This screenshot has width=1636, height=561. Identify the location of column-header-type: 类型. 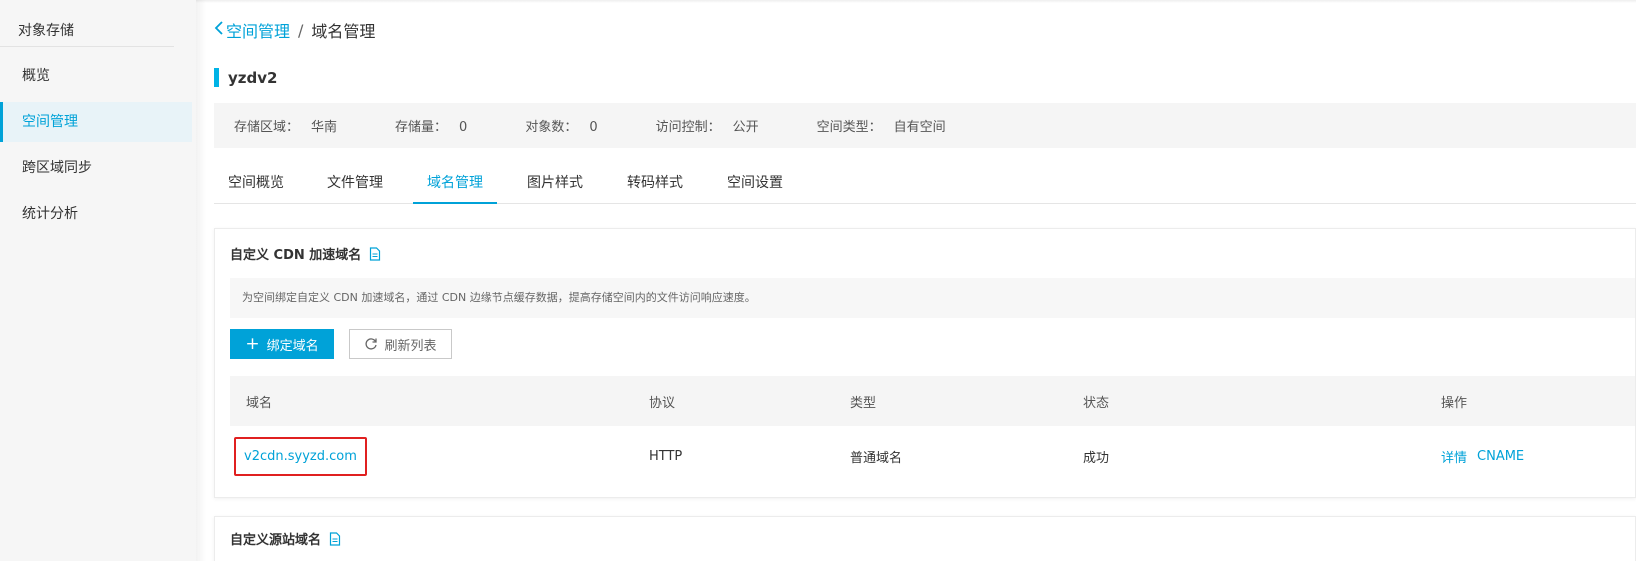
(863, 403).